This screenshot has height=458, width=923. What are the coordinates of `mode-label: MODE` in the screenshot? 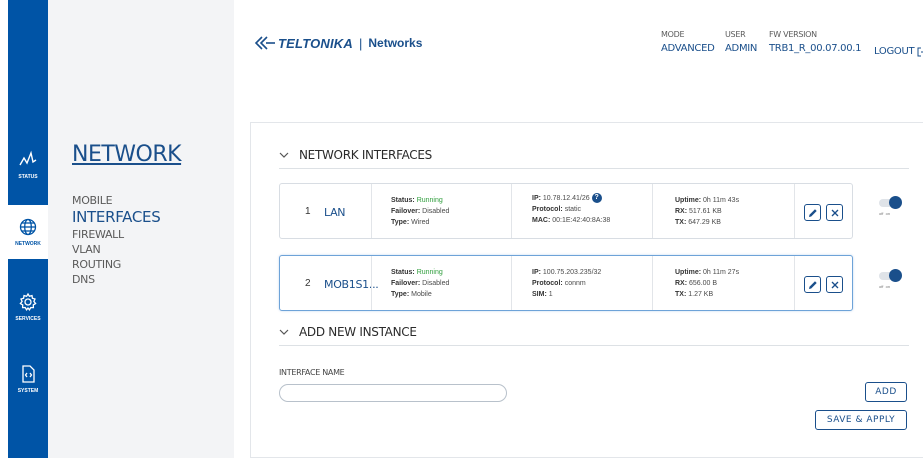 It's located at (673, 34).